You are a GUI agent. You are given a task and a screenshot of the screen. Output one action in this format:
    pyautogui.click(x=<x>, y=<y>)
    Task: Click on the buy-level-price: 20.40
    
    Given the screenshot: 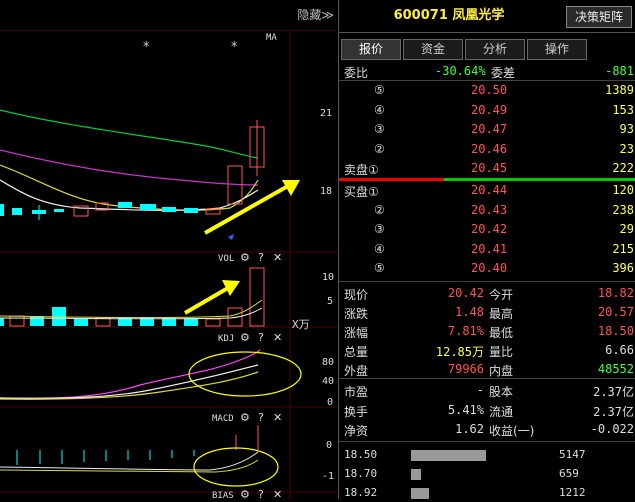 What is the action you would take?
    pyautogui.click(x=489, y=268)
    